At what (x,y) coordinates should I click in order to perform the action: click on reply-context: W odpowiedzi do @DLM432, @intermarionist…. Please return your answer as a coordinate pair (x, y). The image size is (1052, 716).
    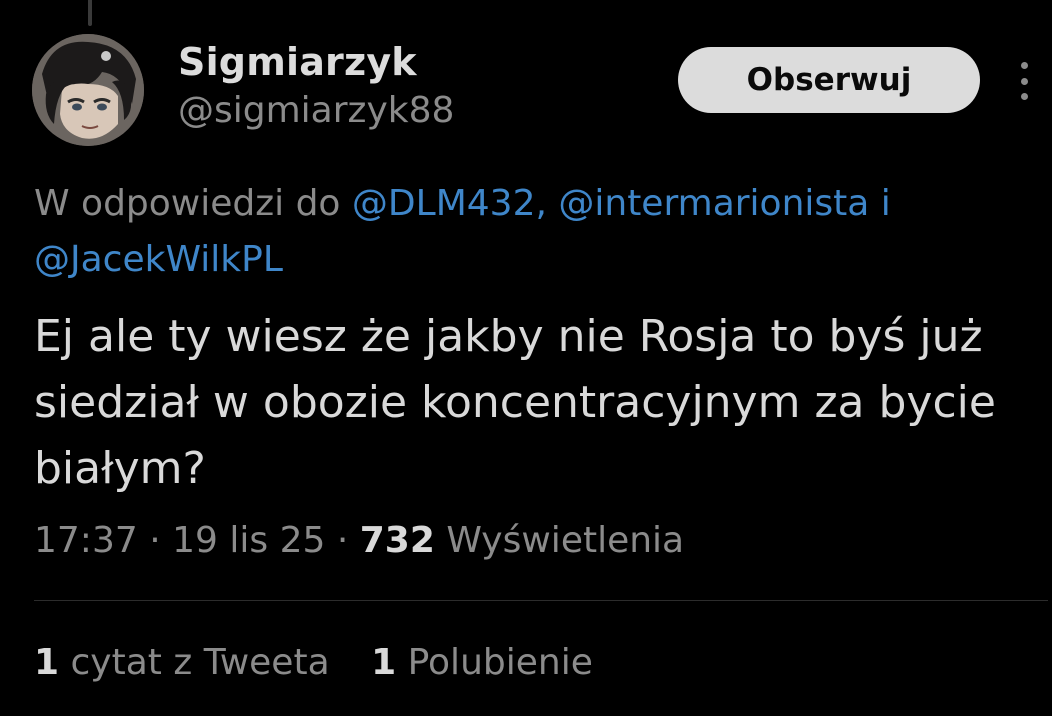
    Looking at the image, I should click on (529, 232).